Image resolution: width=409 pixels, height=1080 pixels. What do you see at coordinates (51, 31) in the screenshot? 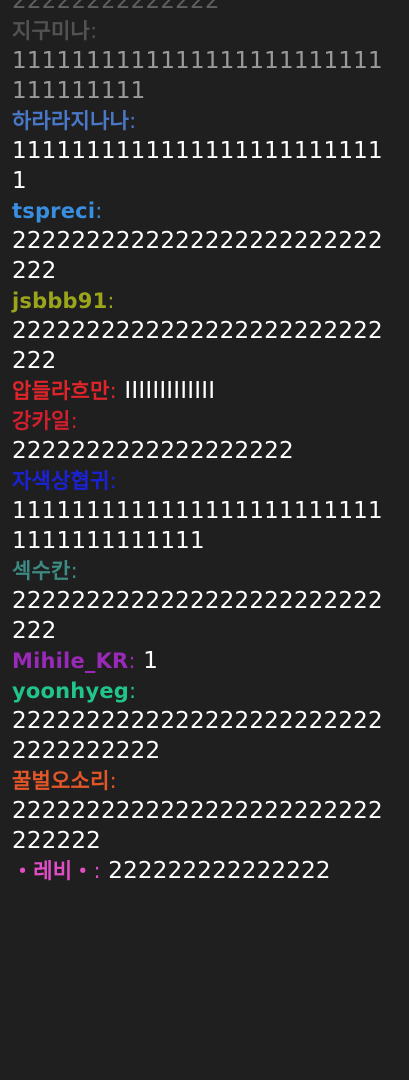
I see `username: 지구미나` at bounding box center [51, 31].